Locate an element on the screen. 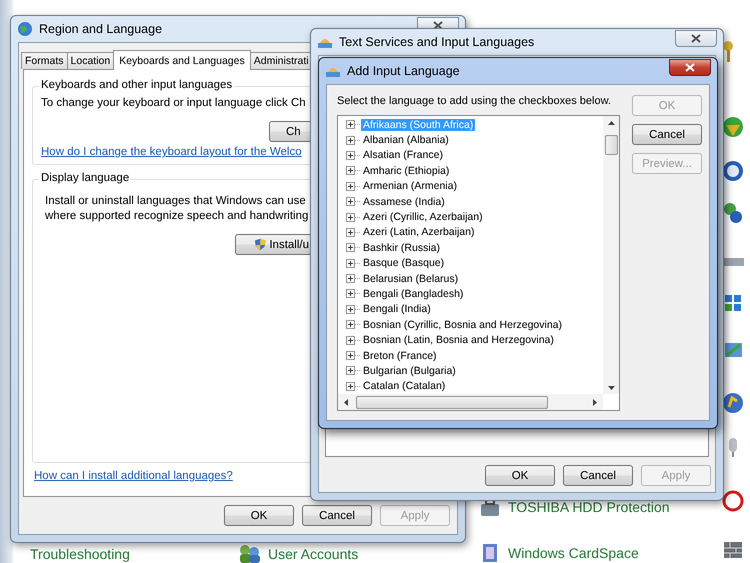 Image resolution: width=750 pixels, height=563 pixels. control-panel-link: TOSHIBA HDD Protection is located at coordinates (589, 507).